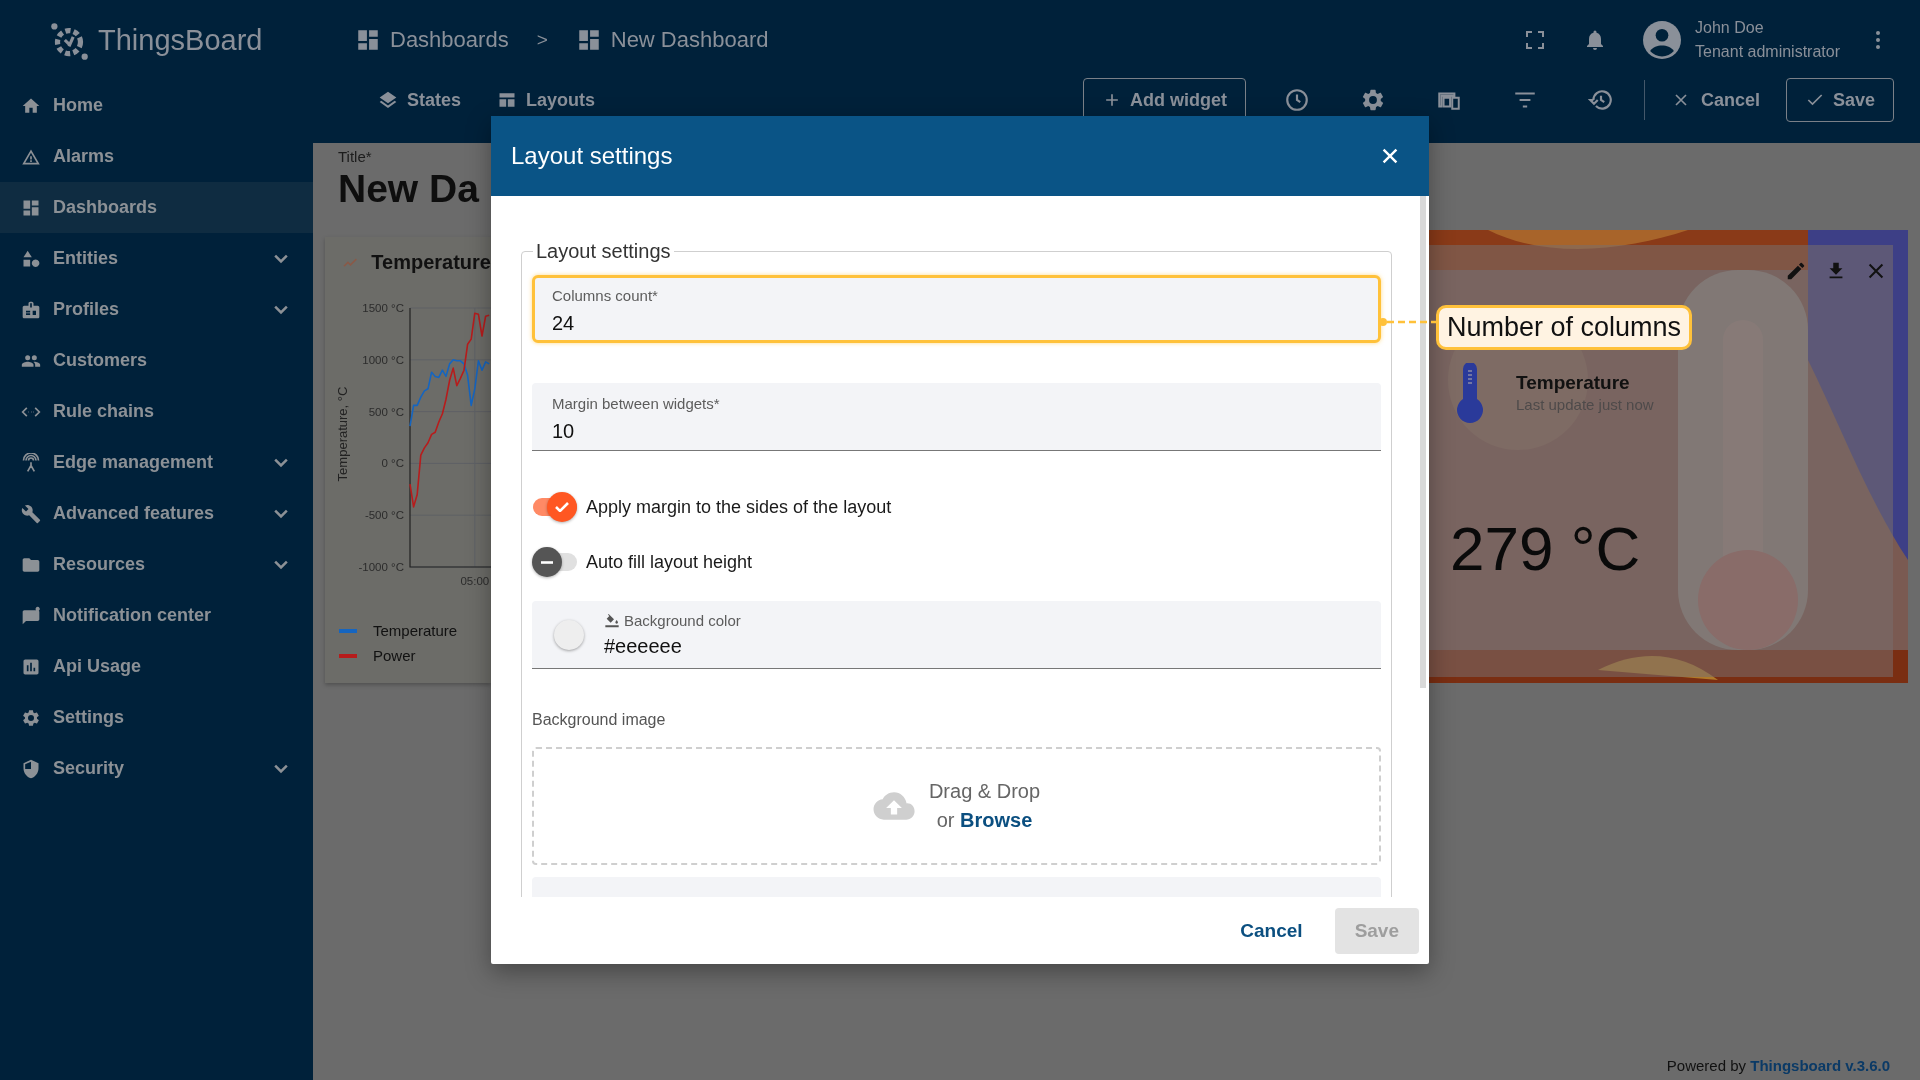 This screenshot has width=1920, height=1080. I want to click on sidebar-item: Dashboards, so click(156, 207).